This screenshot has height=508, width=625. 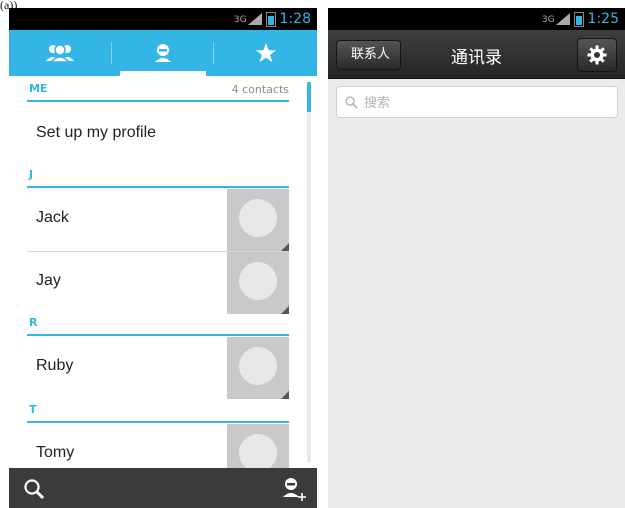 What do you see at coordinates (294, 489) in the screenshot?
I see `add-contact-icon` at bounding box center [294, 489].